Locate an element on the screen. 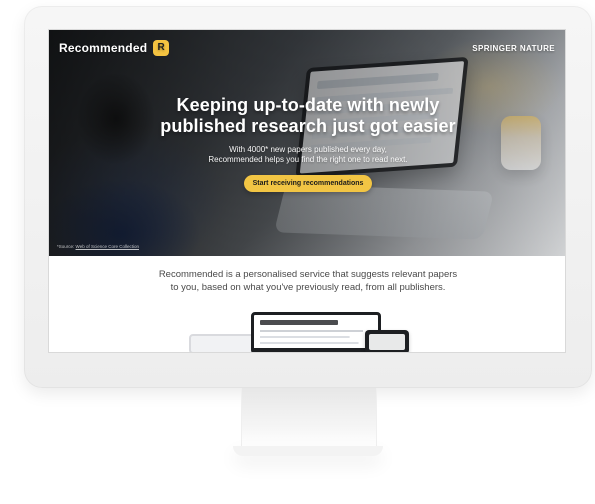 The width and height of the screenshot is (595, 504). phone-illustration is located at coordinates (387, 341).